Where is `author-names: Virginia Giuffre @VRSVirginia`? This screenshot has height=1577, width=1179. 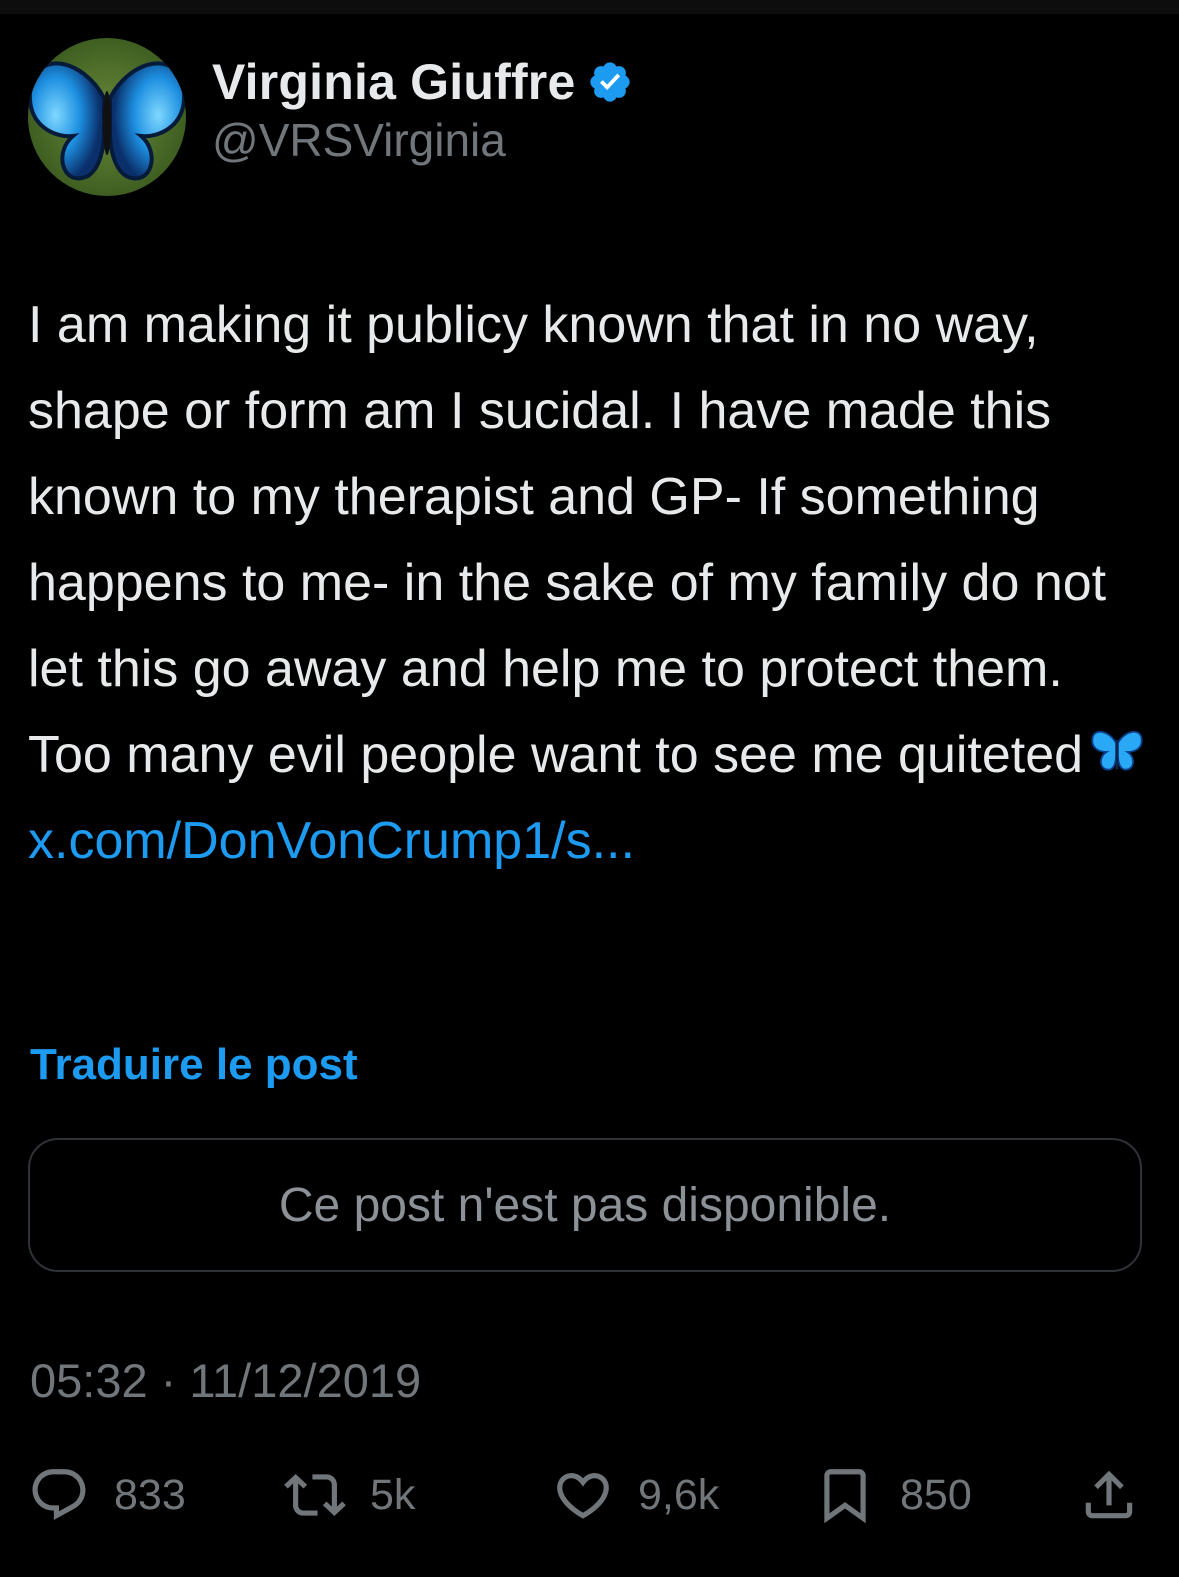
author-names: Virginia Giuffre @VRSVirginia is located at coordinates (422, 110).